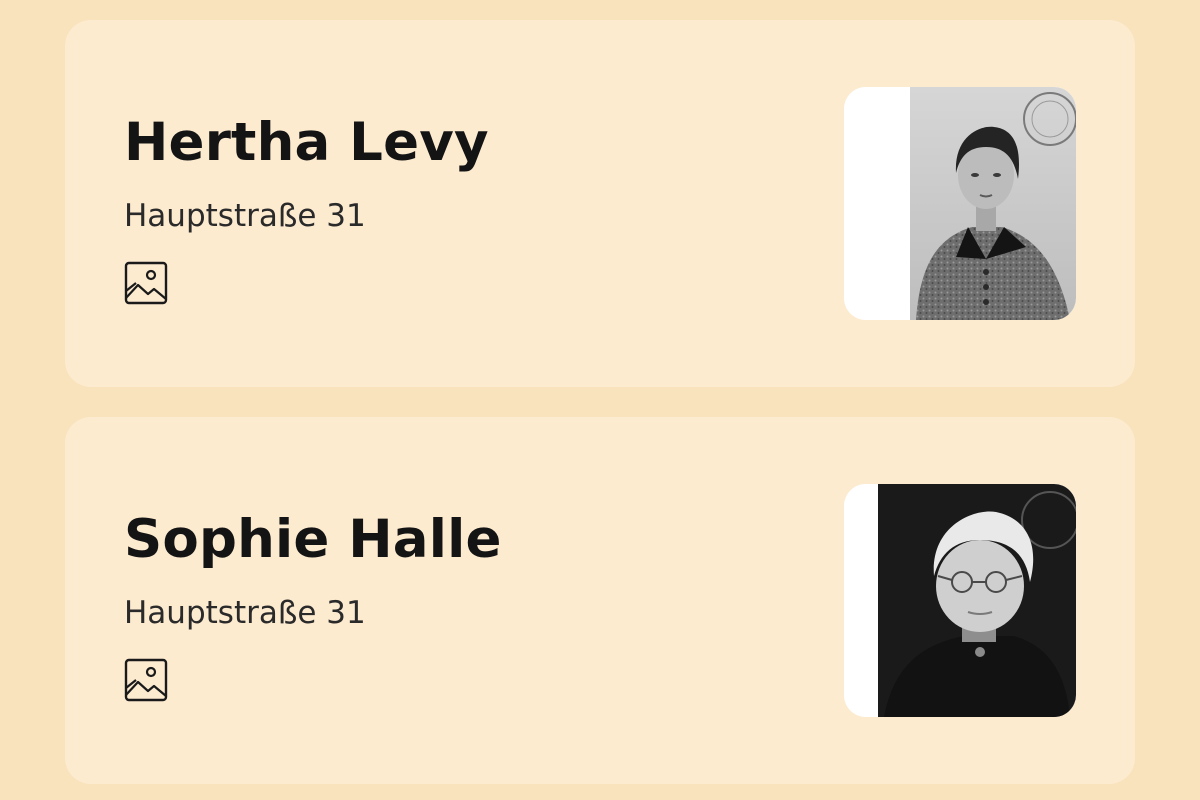 This screenshot has width=1200, height=800. Describe the element at coordinates (306, 142) in the screenshot. I see `person-name: Hertha Levy` at that location.